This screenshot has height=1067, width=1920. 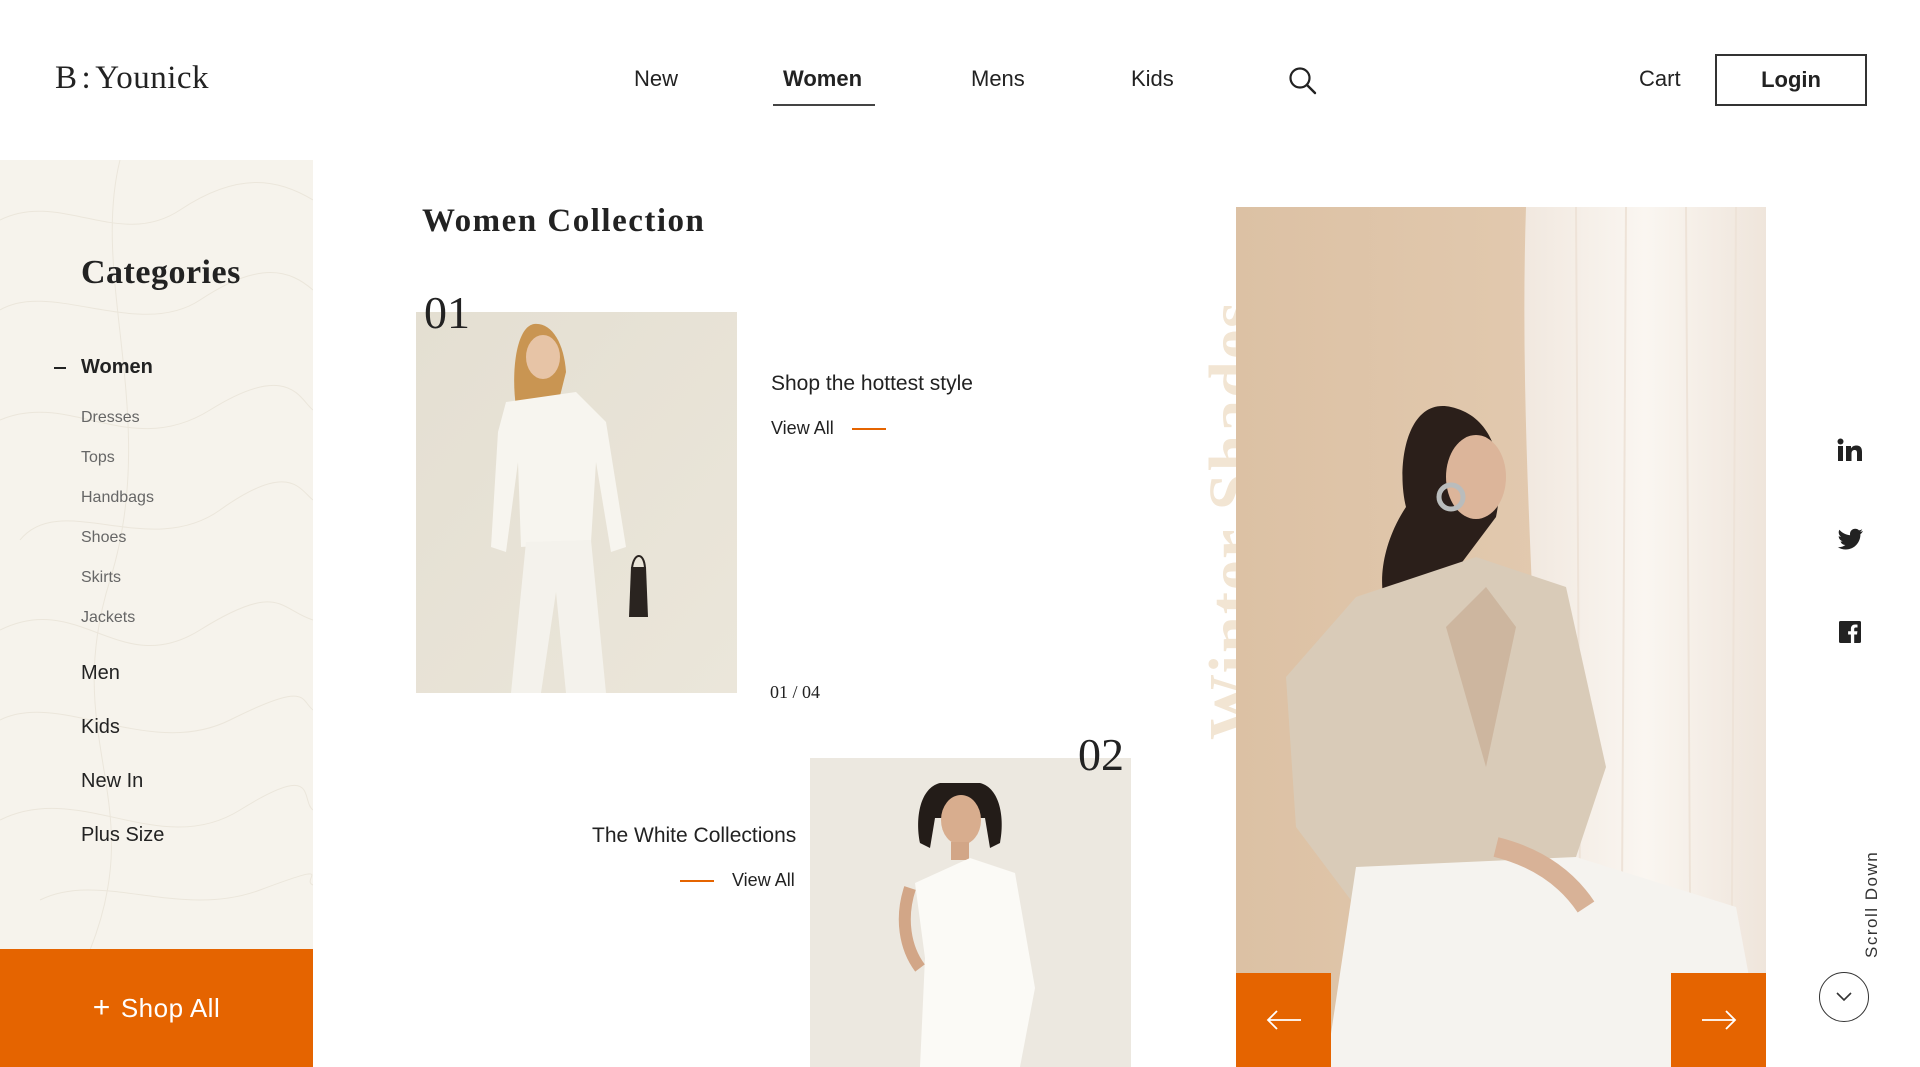 I want to click on login-button: Login, so click(x=1791, y=80).